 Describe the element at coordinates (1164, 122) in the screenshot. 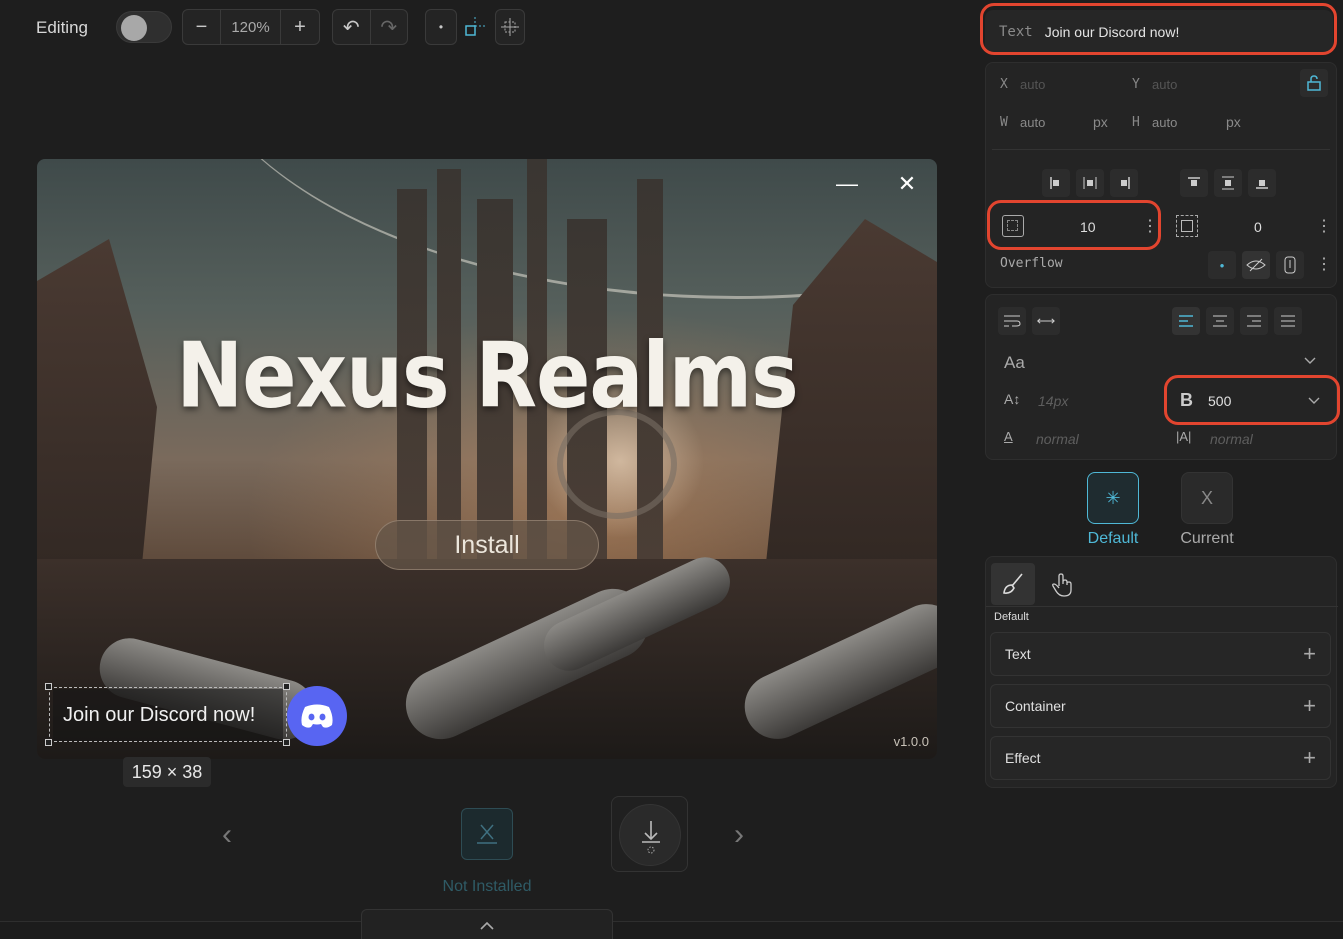

I see `h-input: auto` at that location.